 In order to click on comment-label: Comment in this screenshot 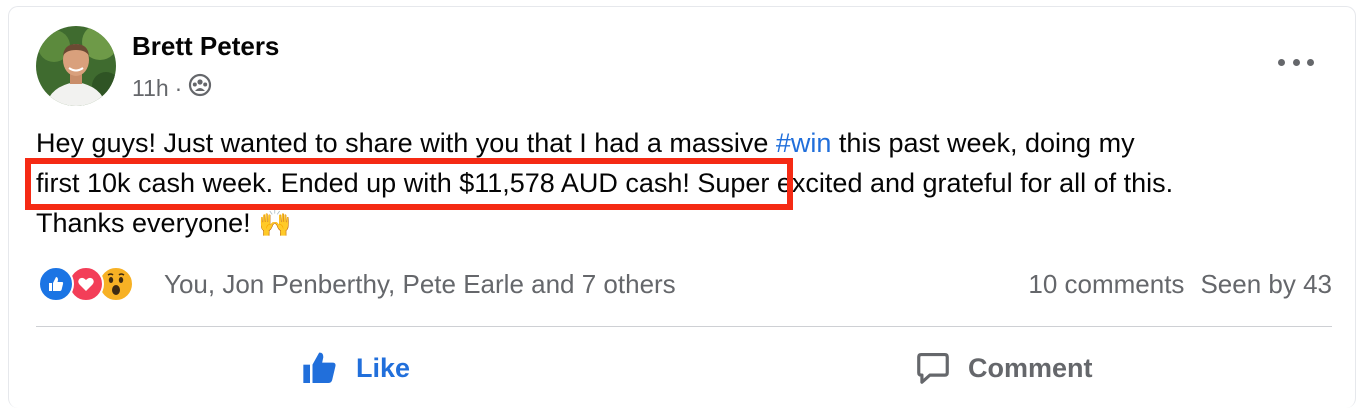, I will do `click(1030, 367)`.